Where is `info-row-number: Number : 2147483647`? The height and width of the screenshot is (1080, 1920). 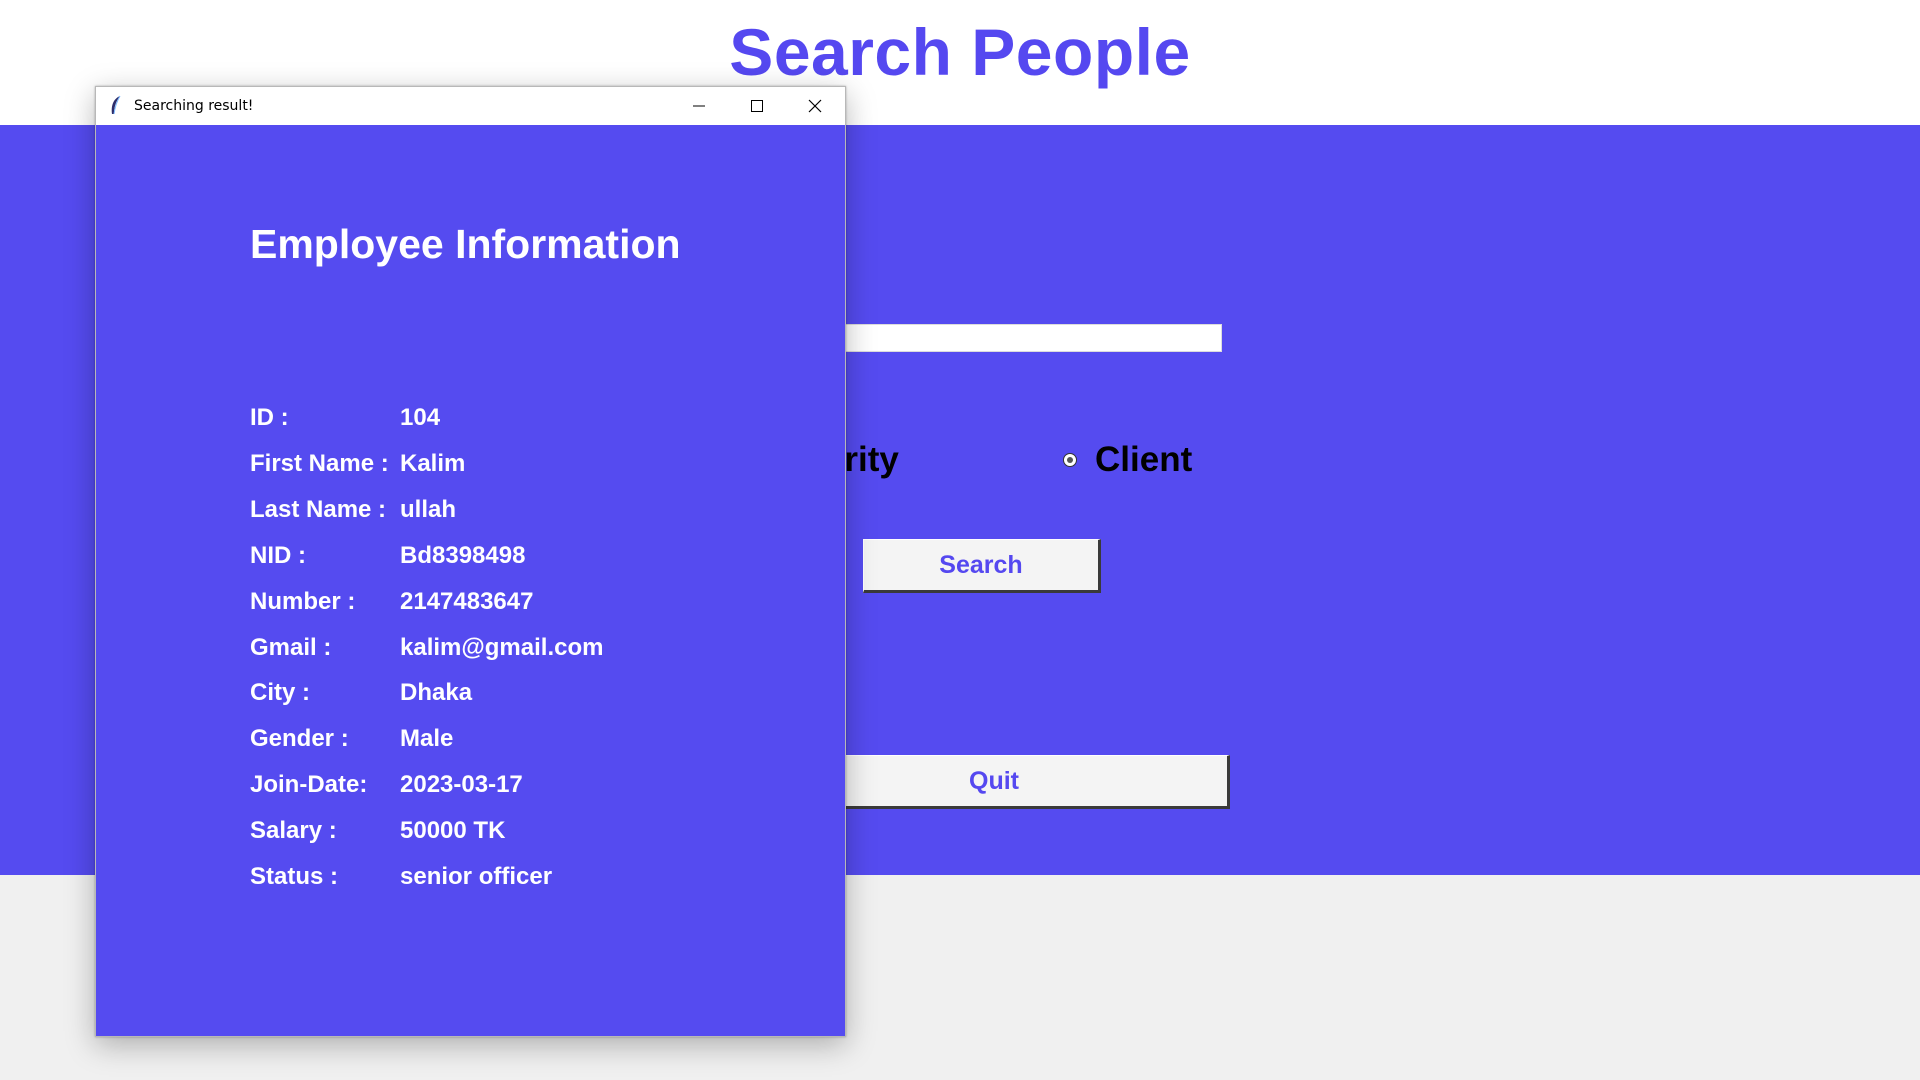
info-row-number: Number : 2147483647 is located at coordinates (391, 602).